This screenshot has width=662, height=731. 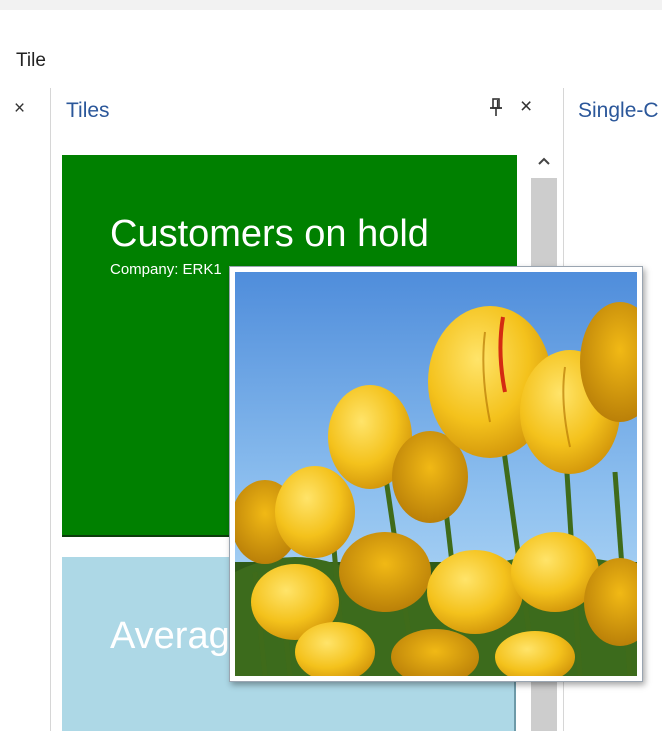 What do you see at coordinates (620, 111) in the screenshot?
I see `tab-single: Single-C` at bounding box center [620, 111].